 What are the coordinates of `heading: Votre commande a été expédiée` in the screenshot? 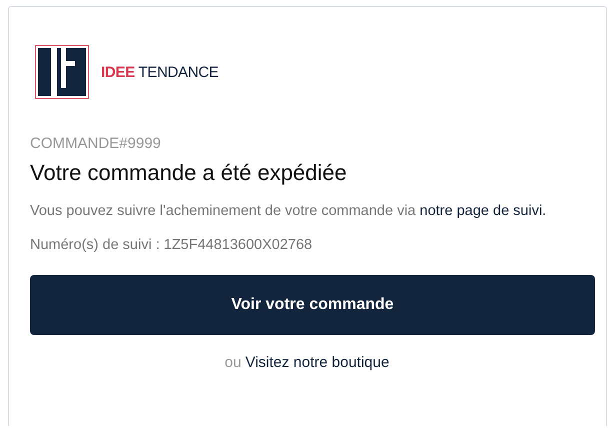 It's located at (189, 173).